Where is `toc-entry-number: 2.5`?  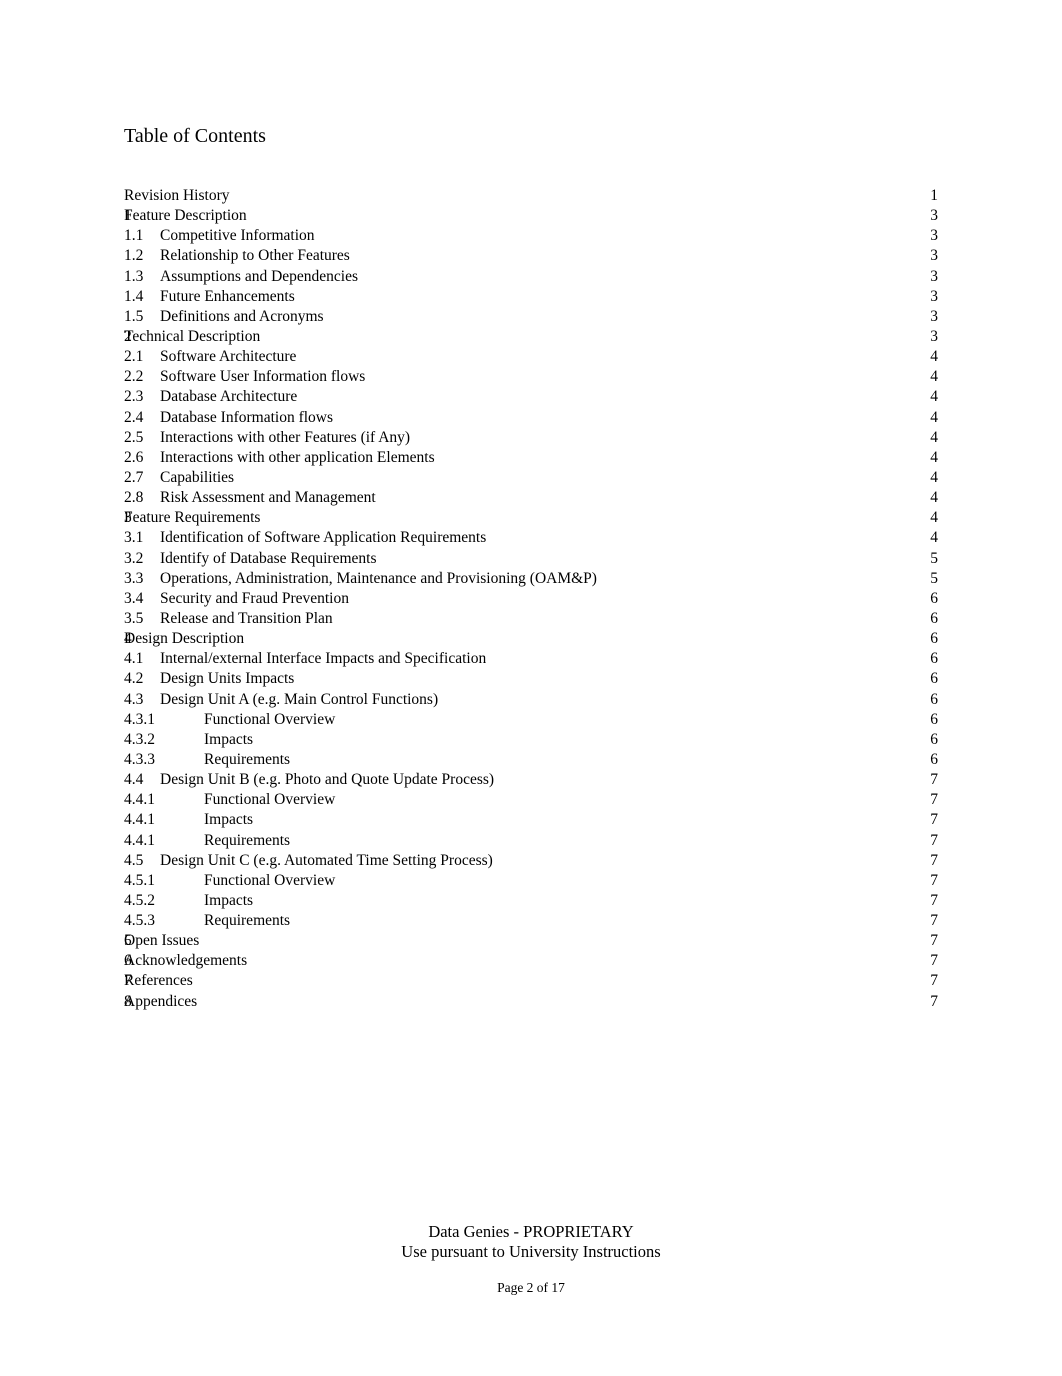 toc-entry-number: 2.5 is located at coordinates (134, 437).